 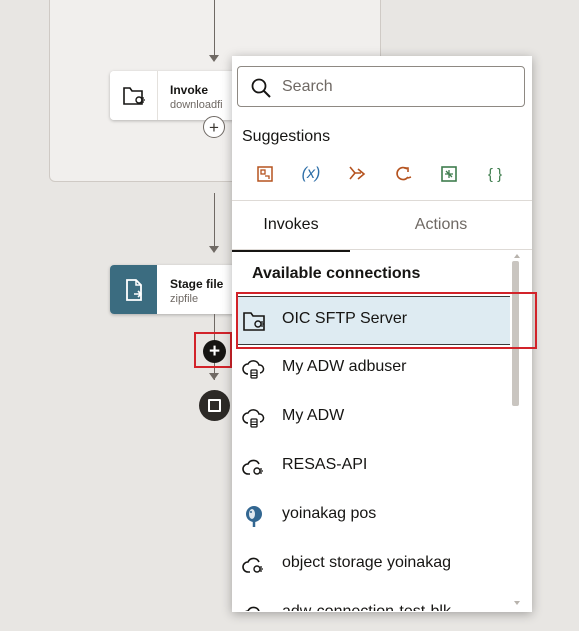 What do you see at coordinates (382, 249) in the screenshot?
I see `tab-divider` at bounding box center [382, 249].